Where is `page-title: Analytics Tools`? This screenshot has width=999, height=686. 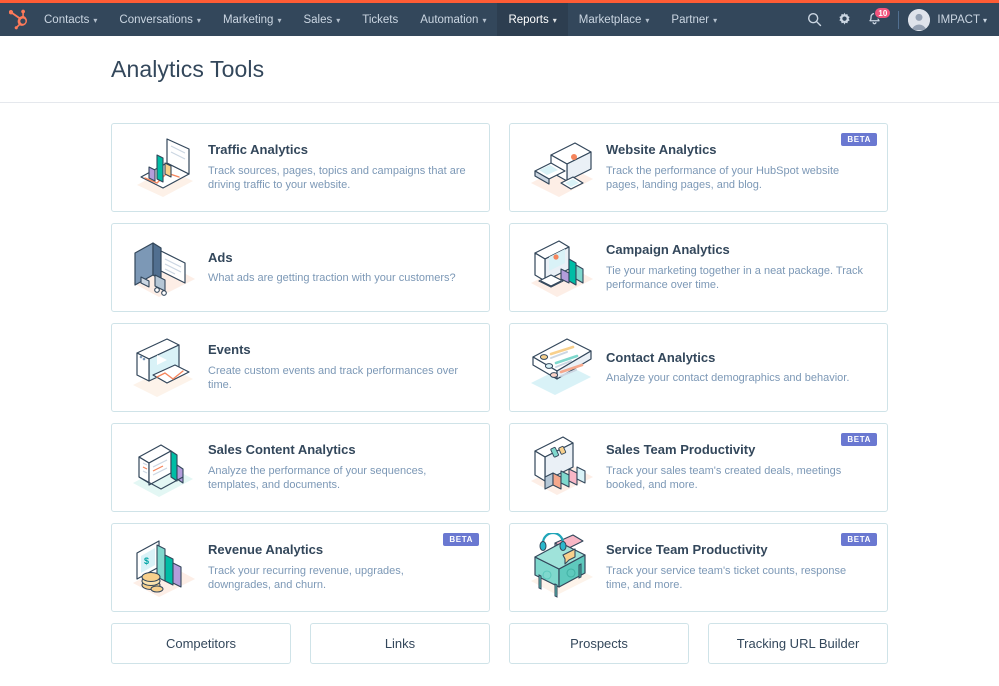
page-title: Analytics Tools is located at coordinates (188, 68).